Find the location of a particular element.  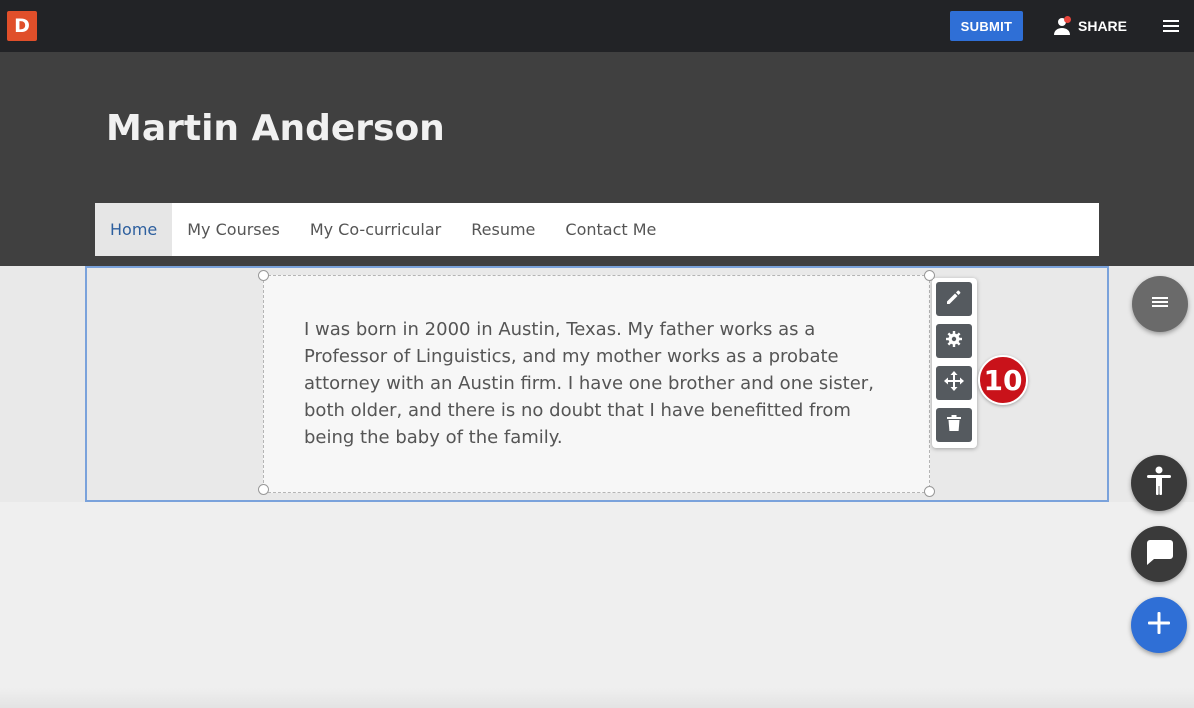

move-button is located at coordinates (954, 383).